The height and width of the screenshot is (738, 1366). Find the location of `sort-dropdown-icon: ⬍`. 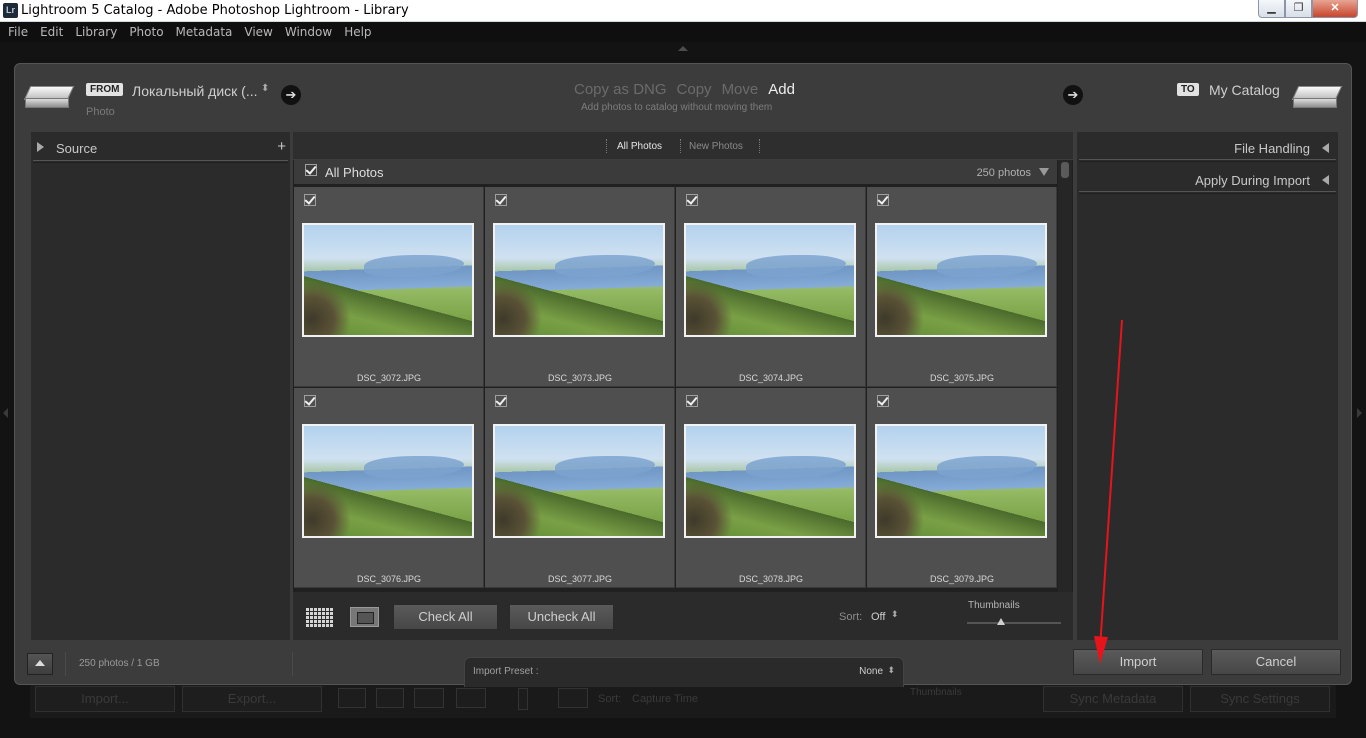

sort-dropdown-icon: ⬍ is located at coordinates (895, 614).